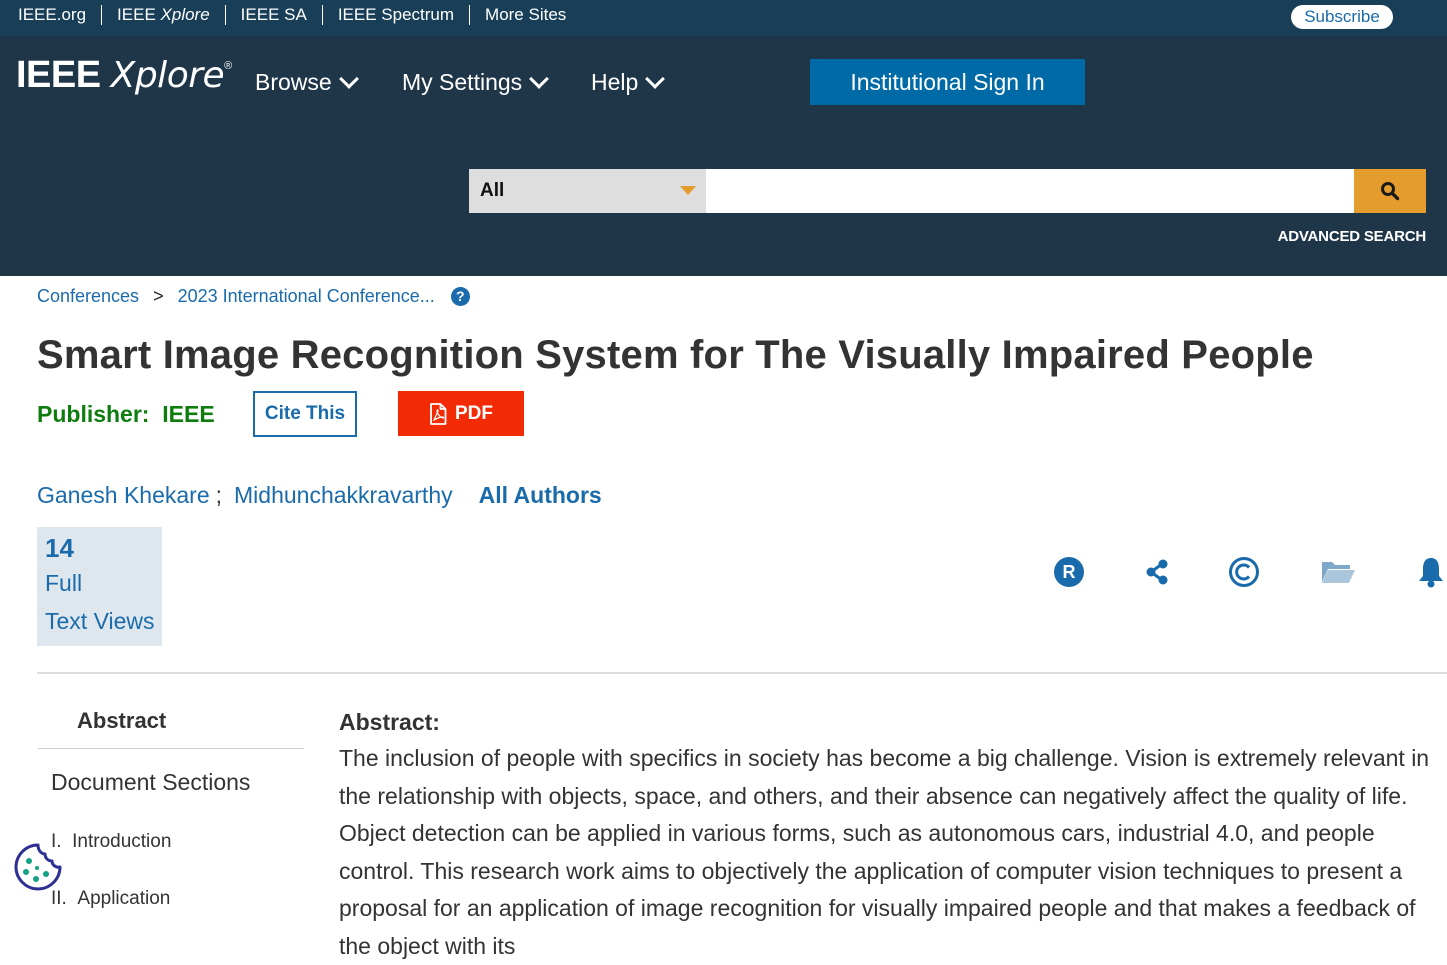  I want to click on cite-this-button: Cite This, so click(305, 414).